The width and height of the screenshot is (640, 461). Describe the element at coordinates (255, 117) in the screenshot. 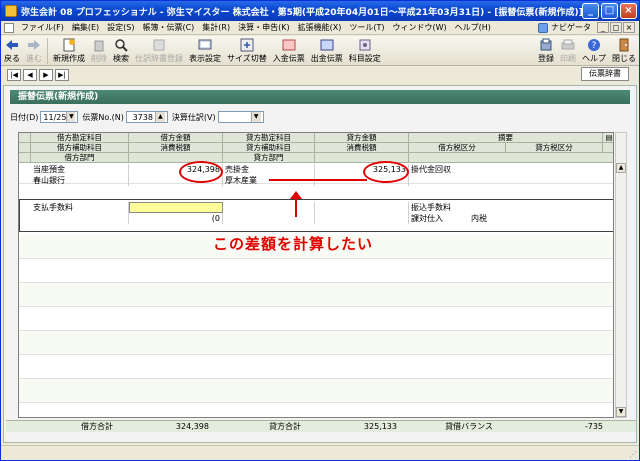

I see `closing-dropdown-icon: ▼` at that location.